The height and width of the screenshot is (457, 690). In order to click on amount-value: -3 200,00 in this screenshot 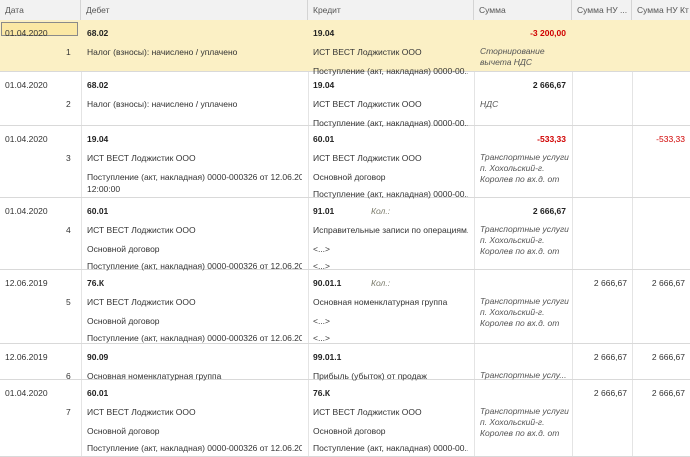, I will do `click(522, 33)`.